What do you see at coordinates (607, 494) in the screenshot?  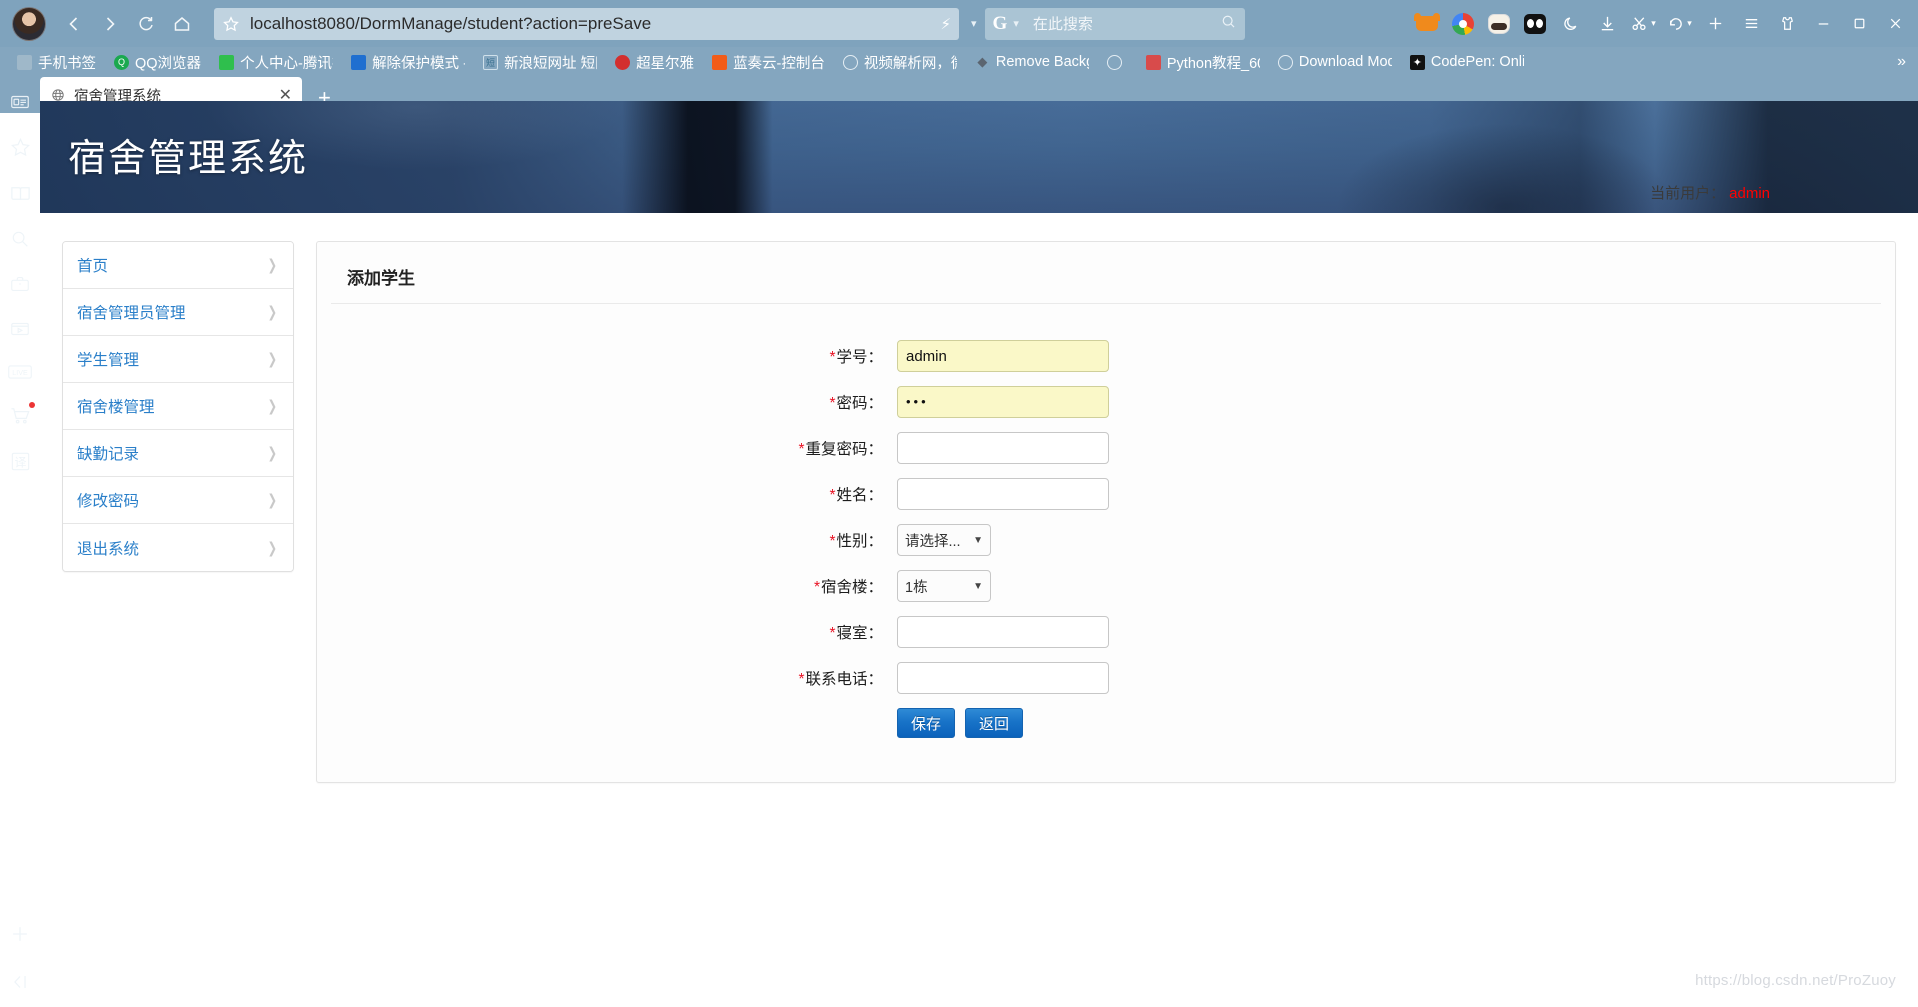 I see `field-label: *姓名：` at bounding box center [607, 494].